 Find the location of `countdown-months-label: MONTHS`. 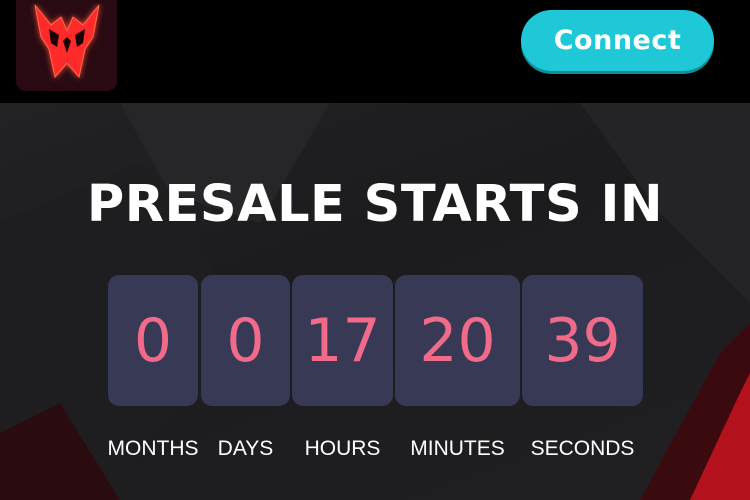

countdown-months-label: MONTHS is located at coordinates (153, 448).